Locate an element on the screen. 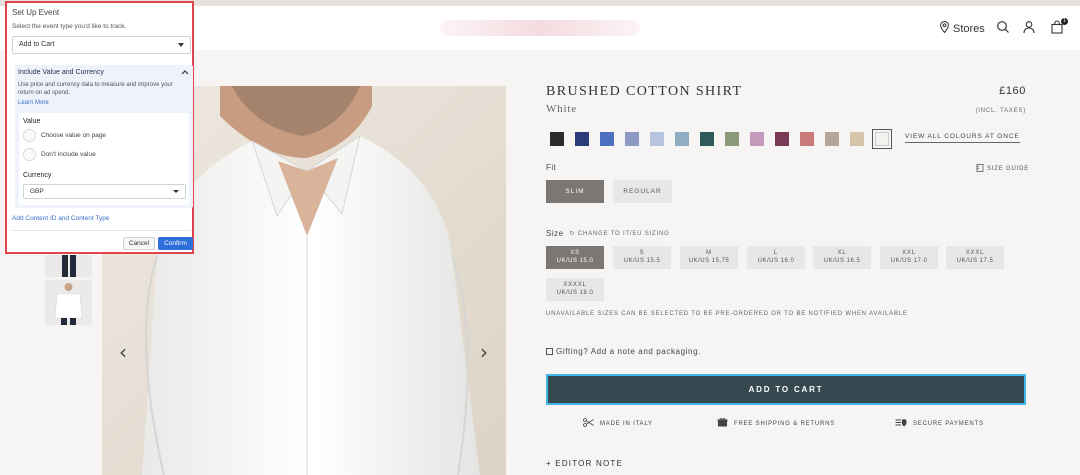 The width and height of the screenshot is (1080, 475). radio-label: Choose value on page is located at coordinates (74, 135).